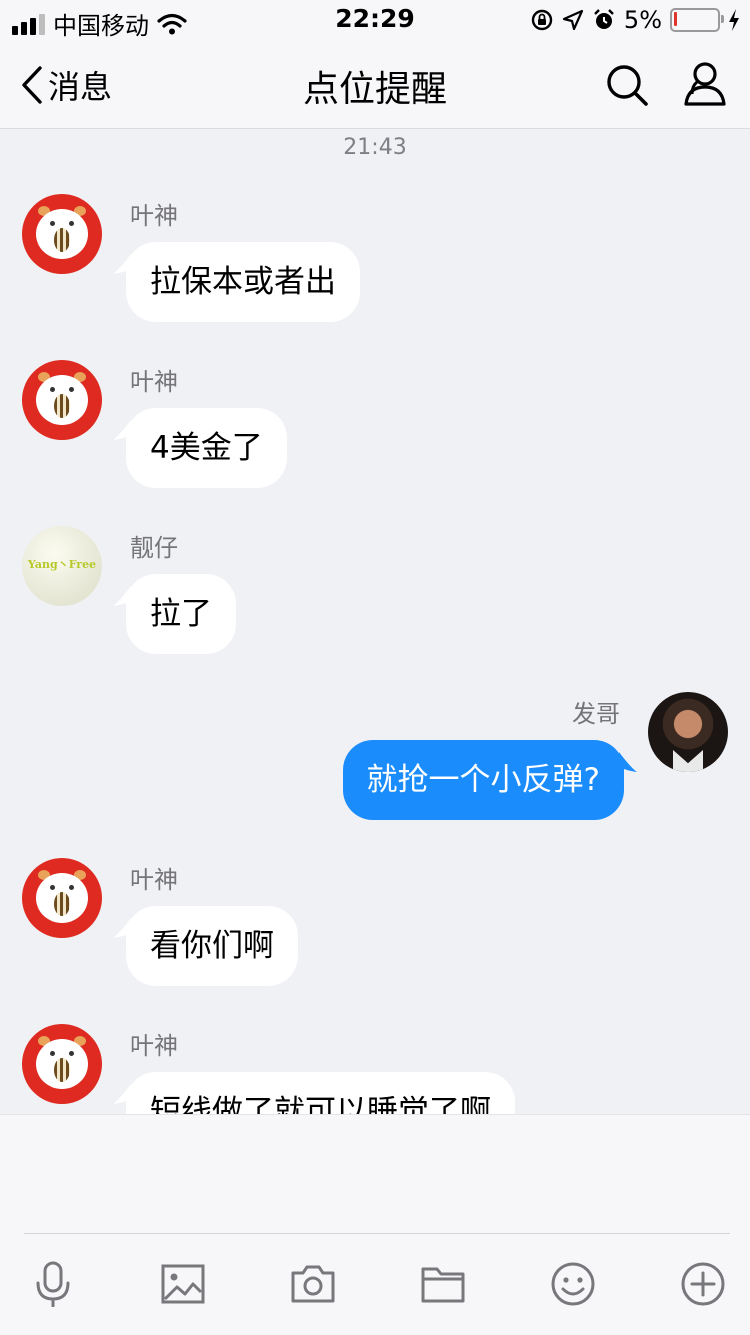 This screenshot has height=1335, width=750. I want to click on camera-icon, so click(313, 1284).